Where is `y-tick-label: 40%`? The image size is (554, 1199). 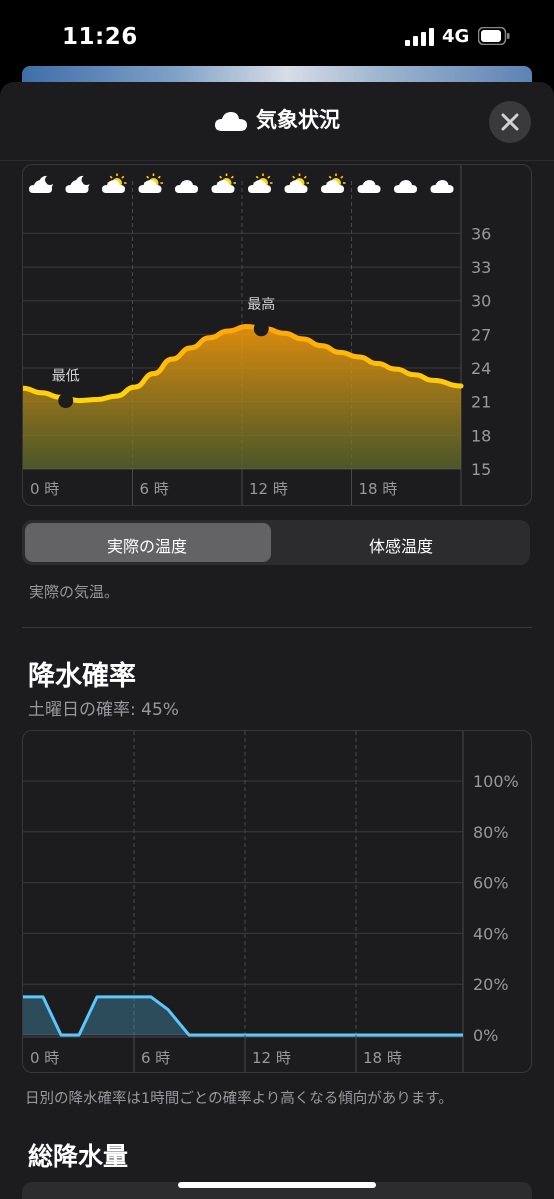 y-tick-label: 40% is located at coordinates (491, 933).